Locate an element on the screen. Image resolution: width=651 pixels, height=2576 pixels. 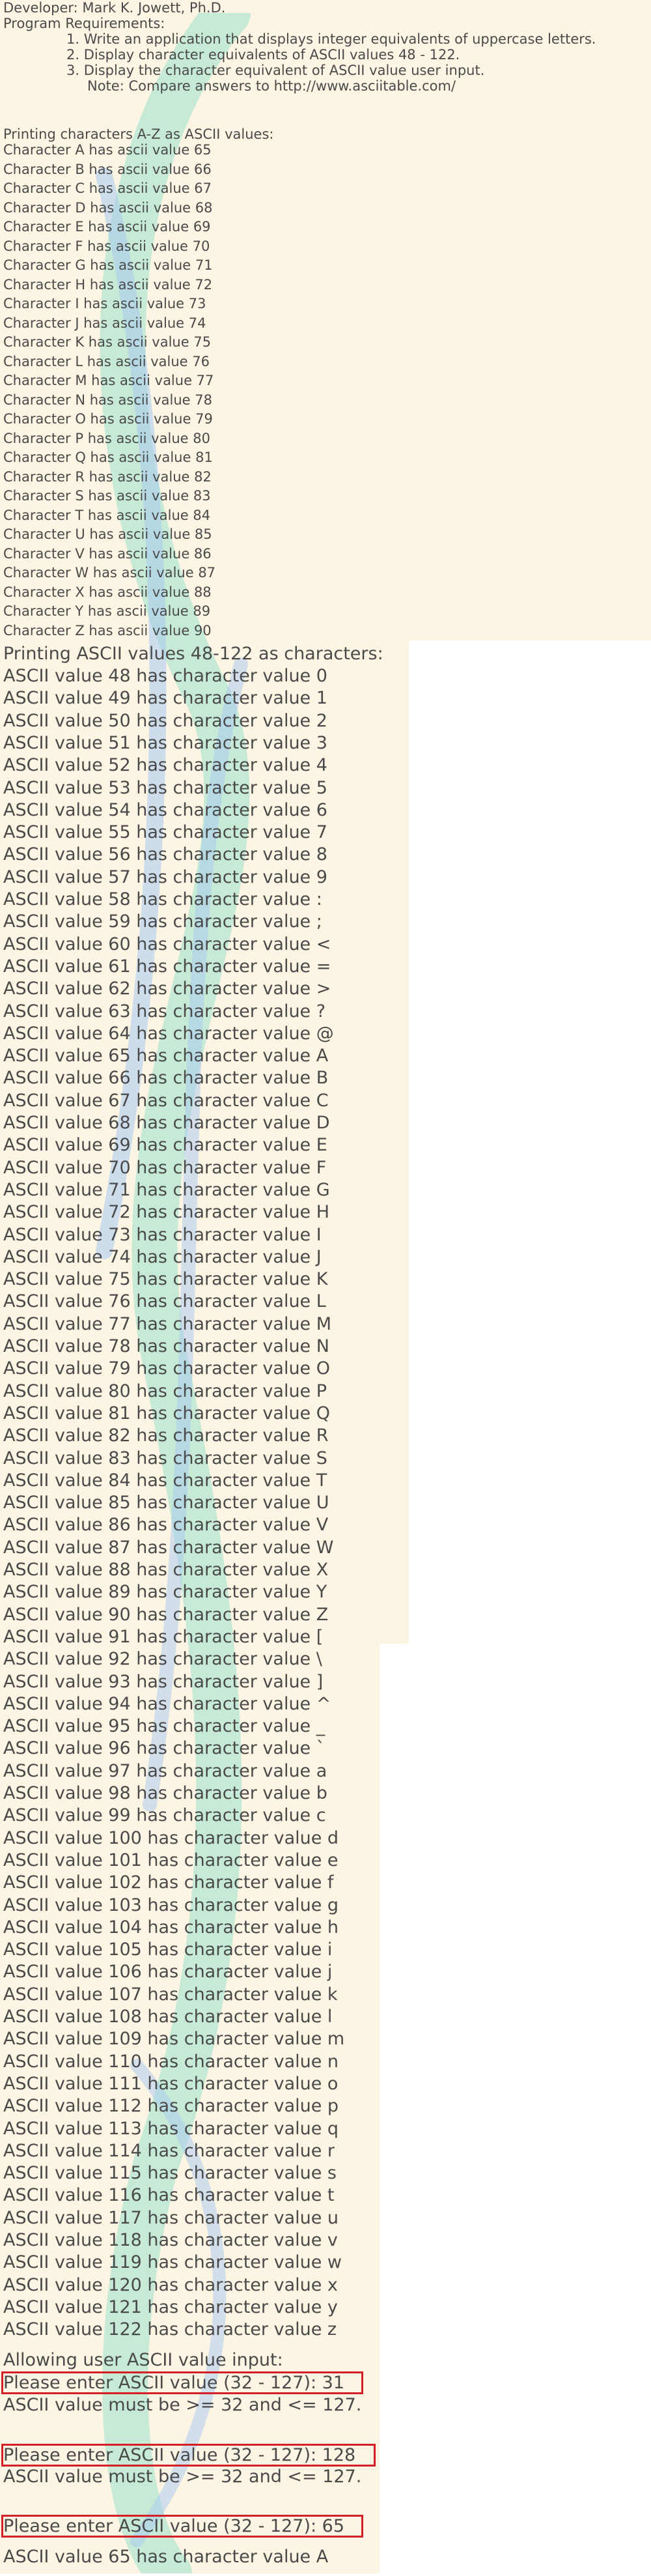
character-result-line: ASCII value 73 has character value I is located at coordinates (162, 1234).